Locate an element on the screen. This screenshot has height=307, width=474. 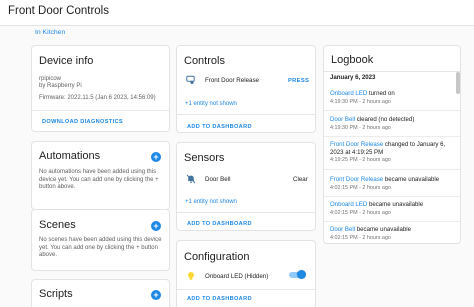
press-button: PRESS is located at coordinates (298, 81).